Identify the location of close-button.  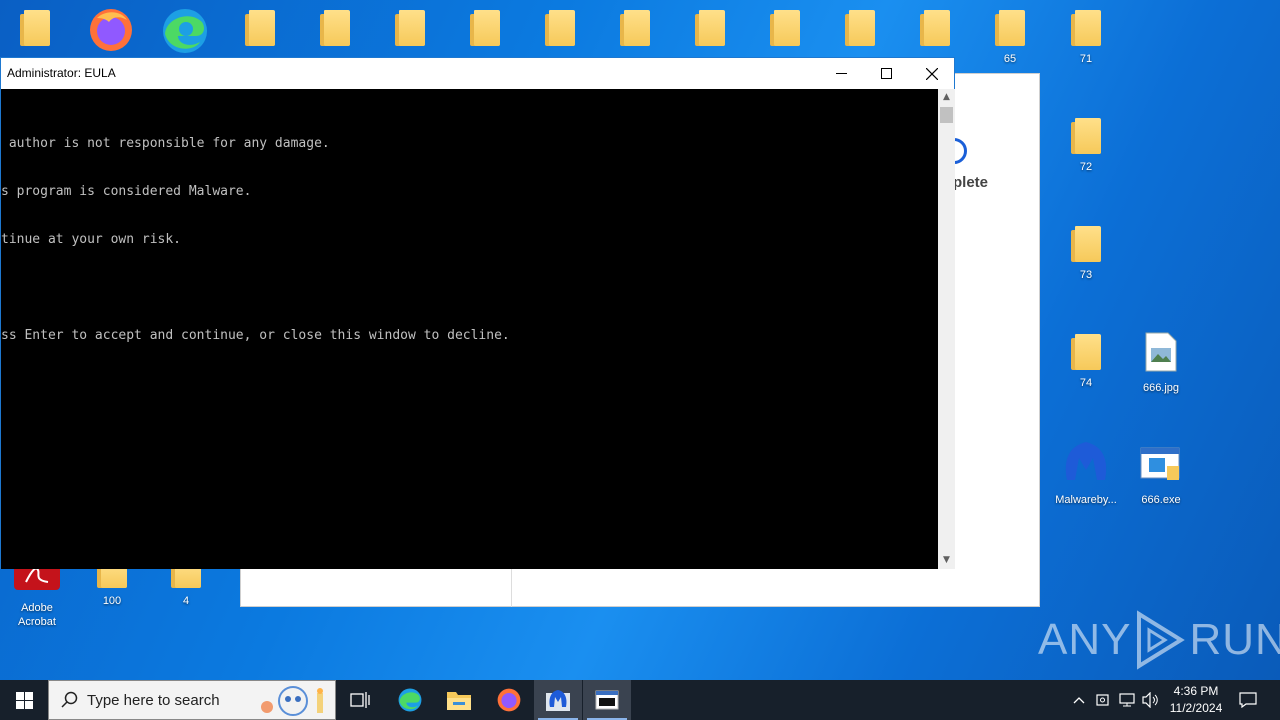
(932, 73).